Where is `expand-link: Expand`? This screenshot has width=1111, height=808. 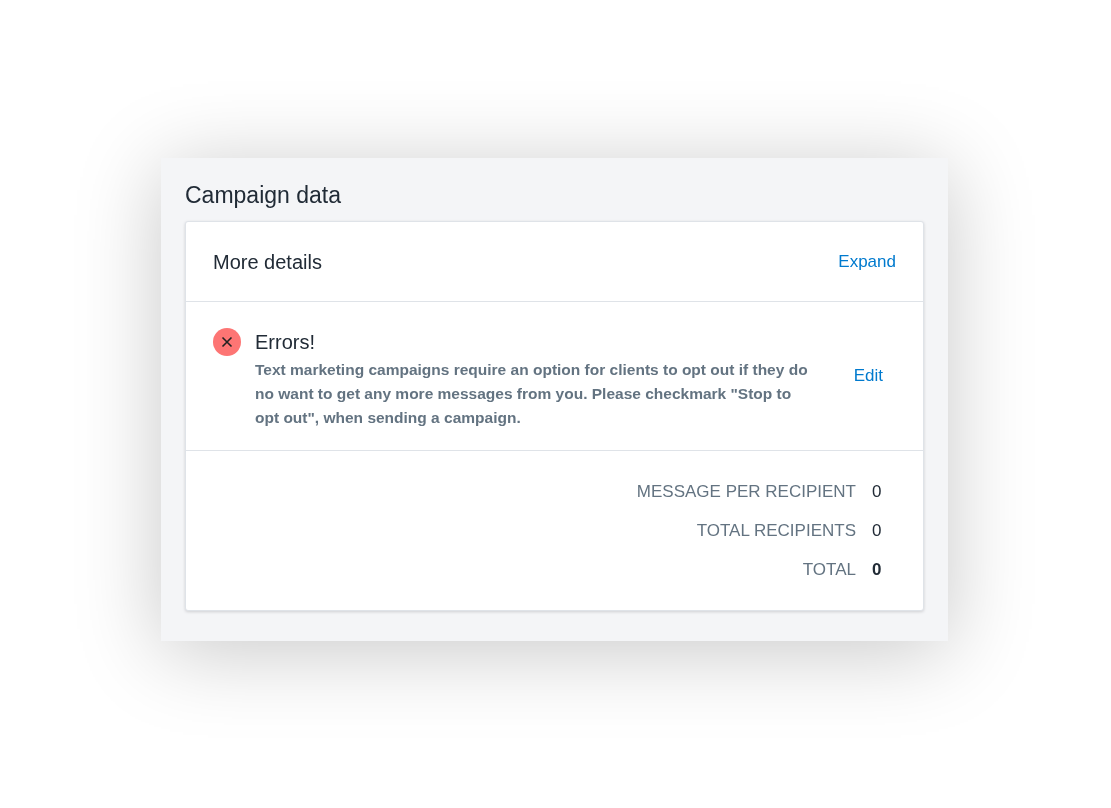
expand-link: Expand is located at coordinates (867, 261).